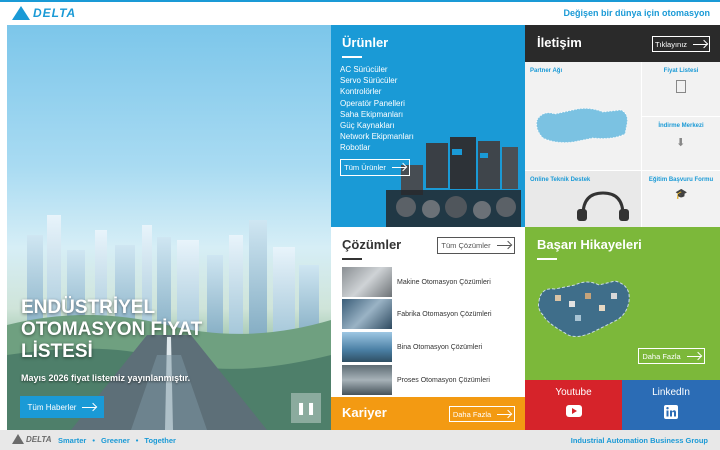 The image size is (720, 450). What do you see at coordinates (112, 329) in the screenshot?
I see `hero-title: ENDÜSTRİYEL OTOMASYON FİYAT LİSTESİ` at bounding box center [112, 329].